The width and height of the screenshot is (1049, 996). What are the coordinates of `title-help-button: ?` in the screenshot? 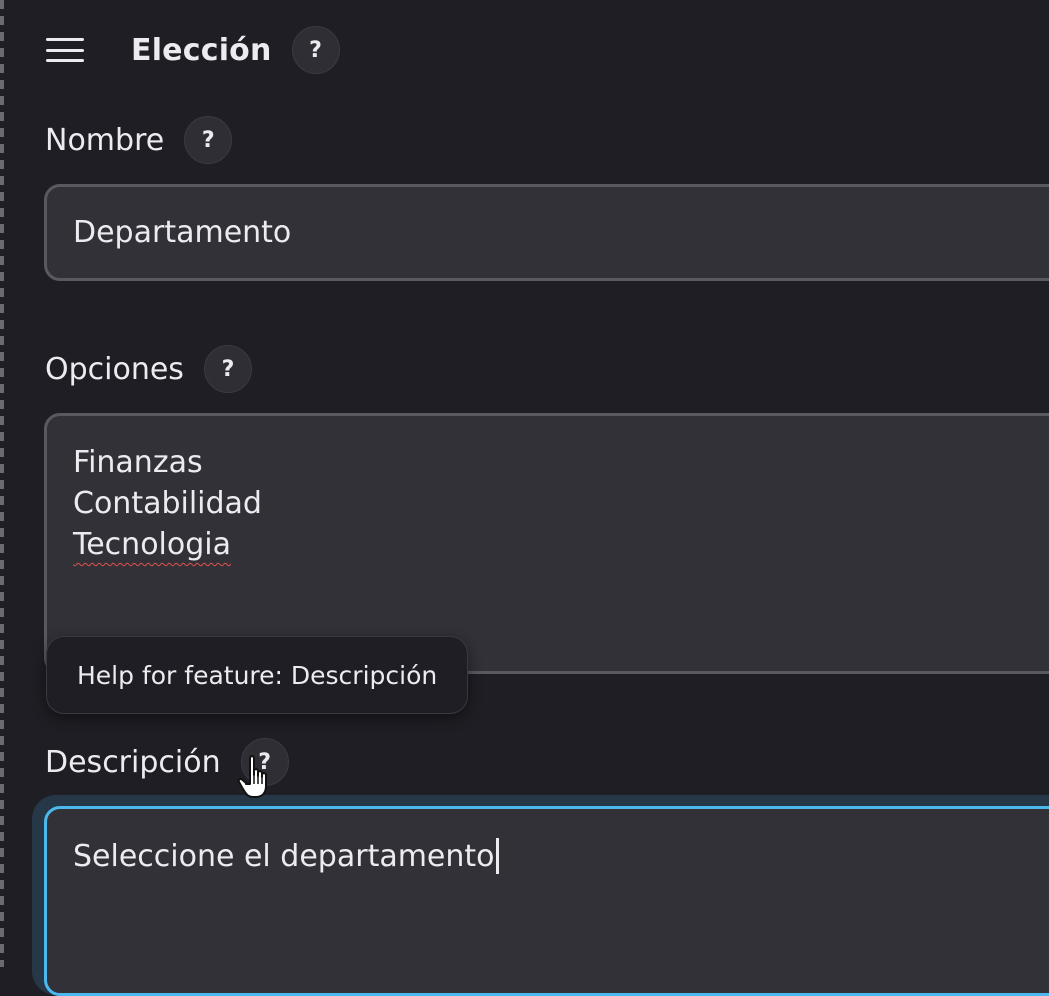 It's located at (315, 50).